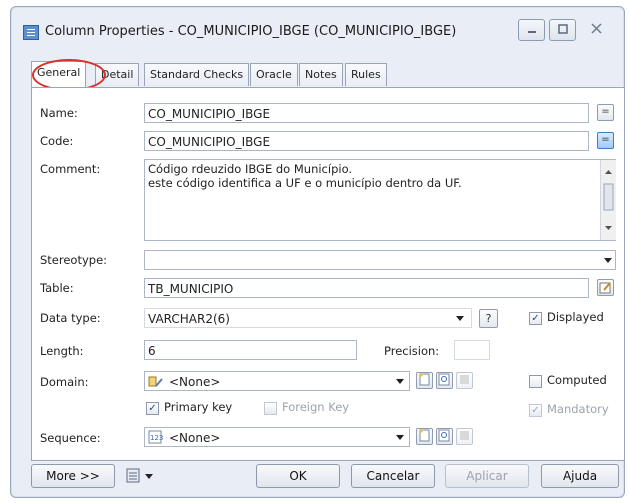 This screenshot has height=503, width=629. What do you see at coordinates (535, 318) in the screenshot?
I see `displayed-checkbox: ✓` at bounding box center [535, 318].